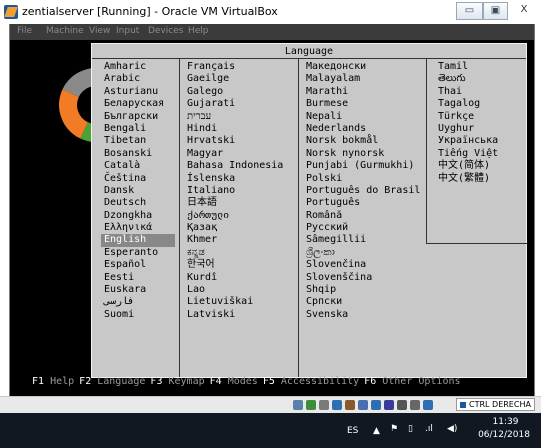 The image size is (541, 448). What do you see at coordinates (38, 381) in the screenshot?
I see `fkey-f1: F1` at bounding box center [38, 381].